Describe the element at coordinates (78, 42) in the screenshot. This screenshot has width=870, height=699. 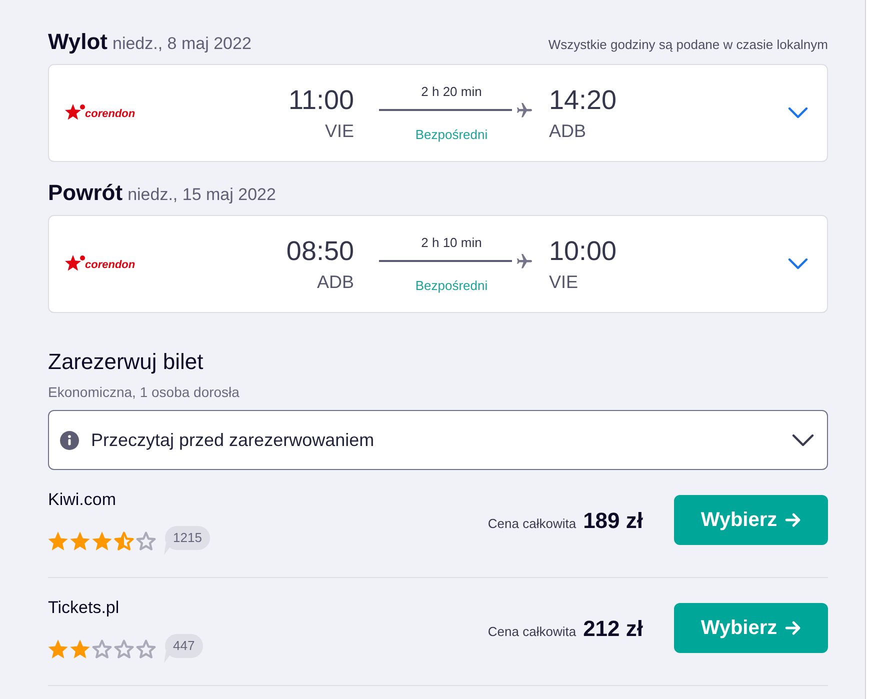
I see `leg-direction: Wylot` at that location.